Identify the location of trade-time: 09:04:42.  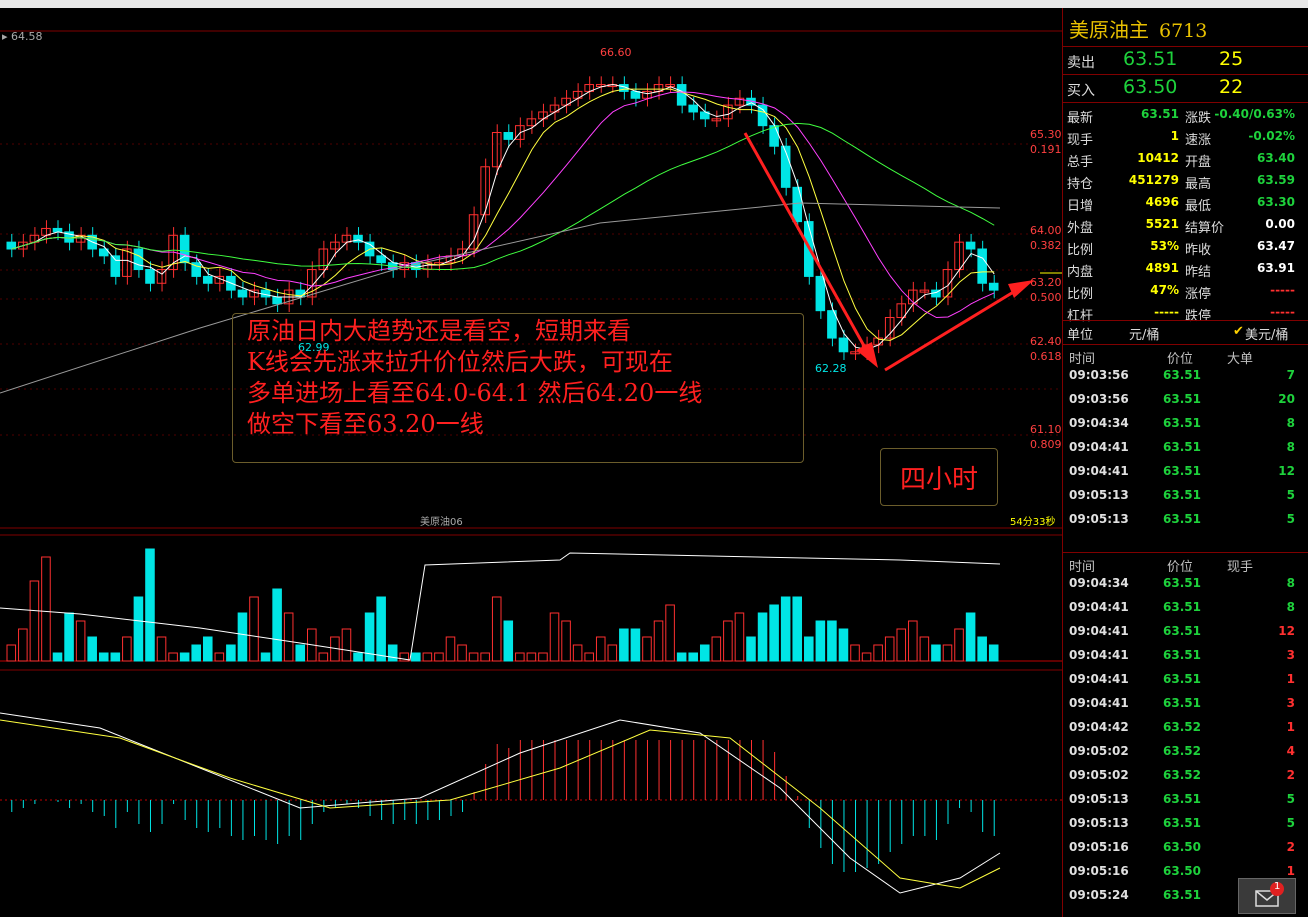
(1099, 727).